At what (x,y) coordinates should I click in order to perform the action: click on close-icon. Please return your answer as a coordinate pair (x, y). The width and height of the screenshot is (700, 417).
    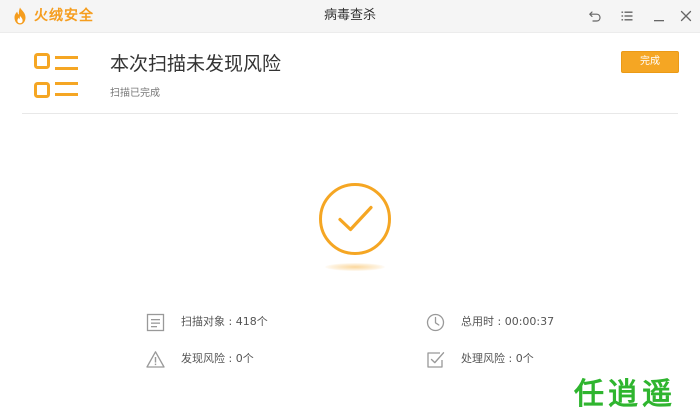
    Looking at the image, I should click on (686, 16).